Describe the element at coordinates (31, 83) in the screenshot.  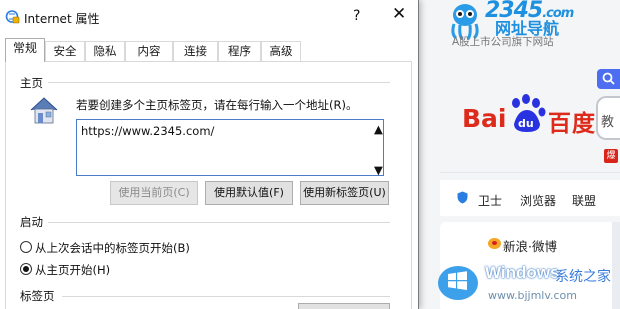
I see `homepage-group-label: 主页` at that location.